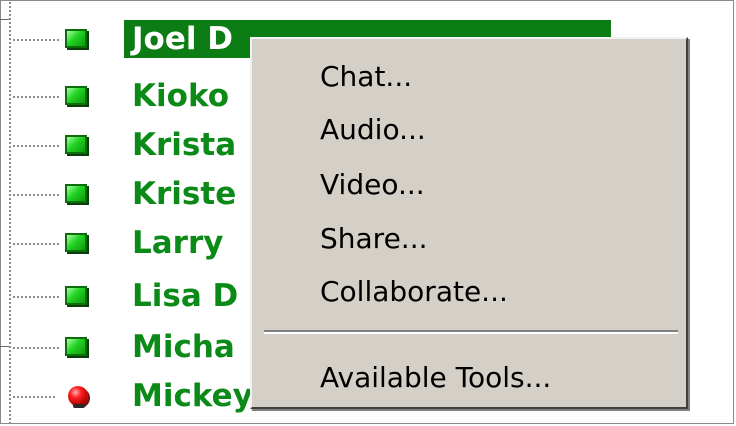  I want to click on menu-separator, so click(471, 332).